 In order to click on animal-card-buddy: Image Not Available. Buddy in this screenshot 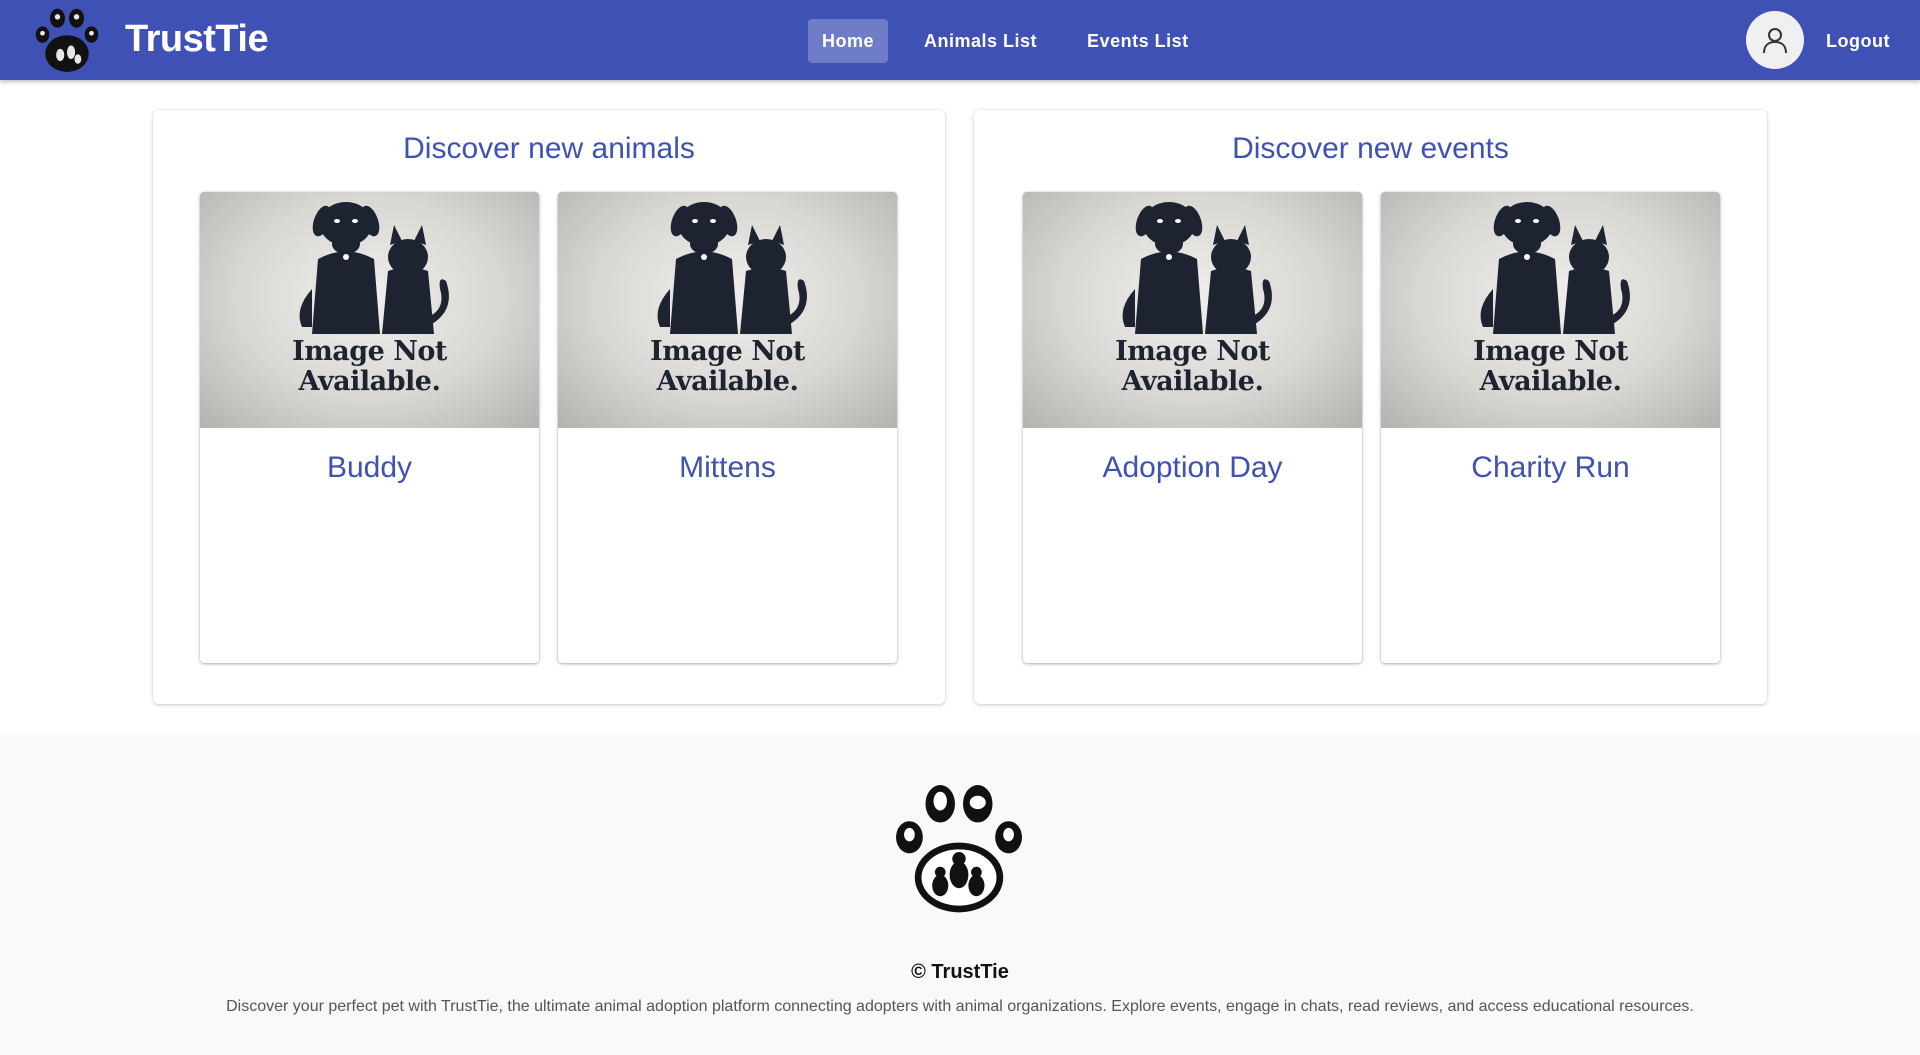, I will do `click(369, 427)`.